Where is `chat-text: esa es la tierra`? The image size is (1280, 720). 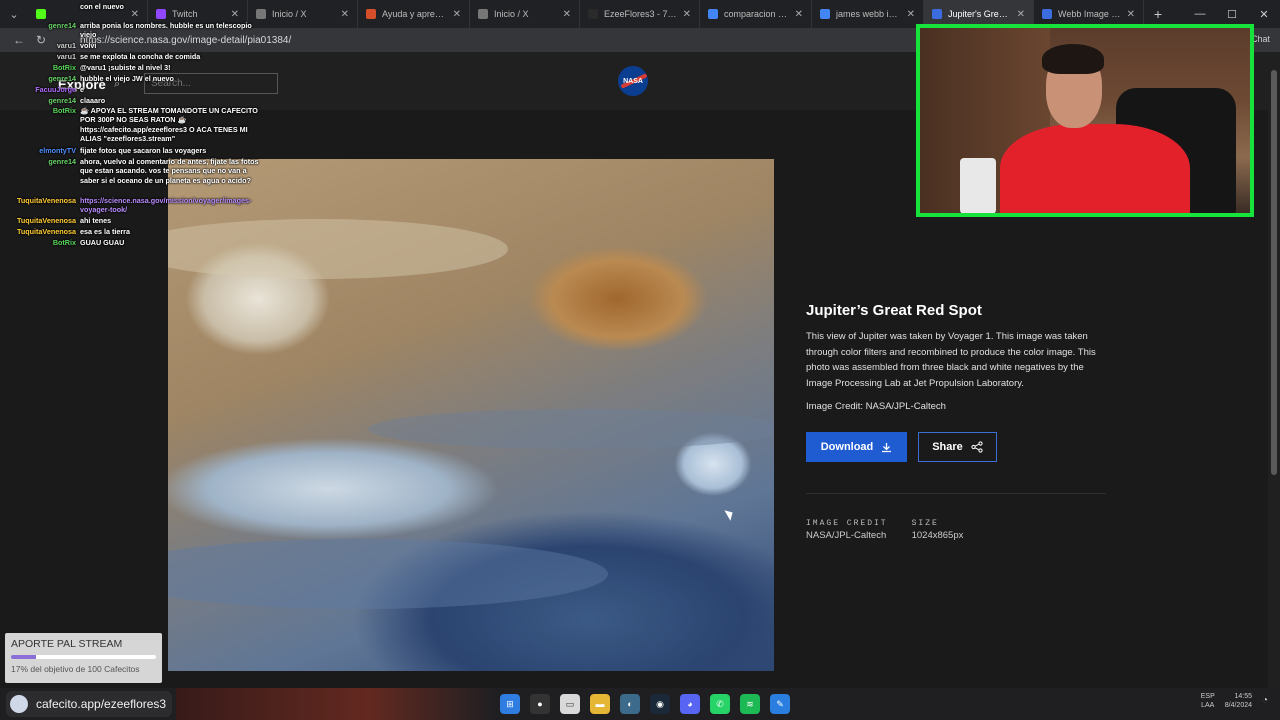
chat-text: esa es la tierra is located at coordinates (105, 231).